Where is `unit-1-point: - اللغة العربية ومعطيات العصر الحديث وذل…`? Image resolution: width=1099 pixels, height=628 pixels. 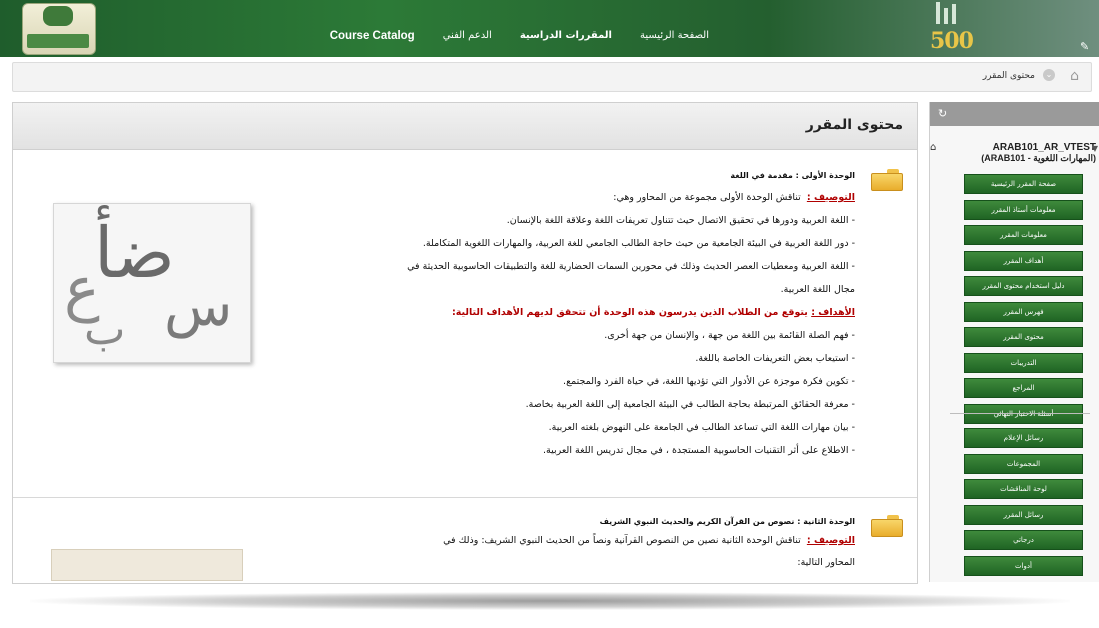 unit-1-point: - اللغة العربية ومعطيات العصر الحديث وذل… is located at coordinates (631, 266).